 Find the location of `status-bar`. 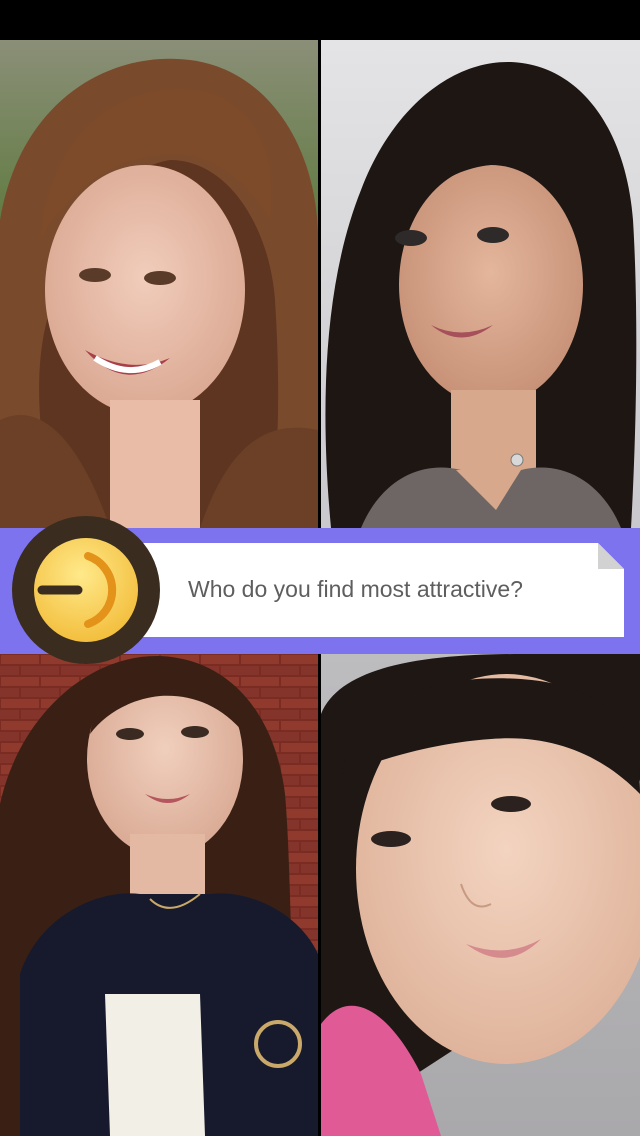

status-bar is located at coordinates (320, 20).